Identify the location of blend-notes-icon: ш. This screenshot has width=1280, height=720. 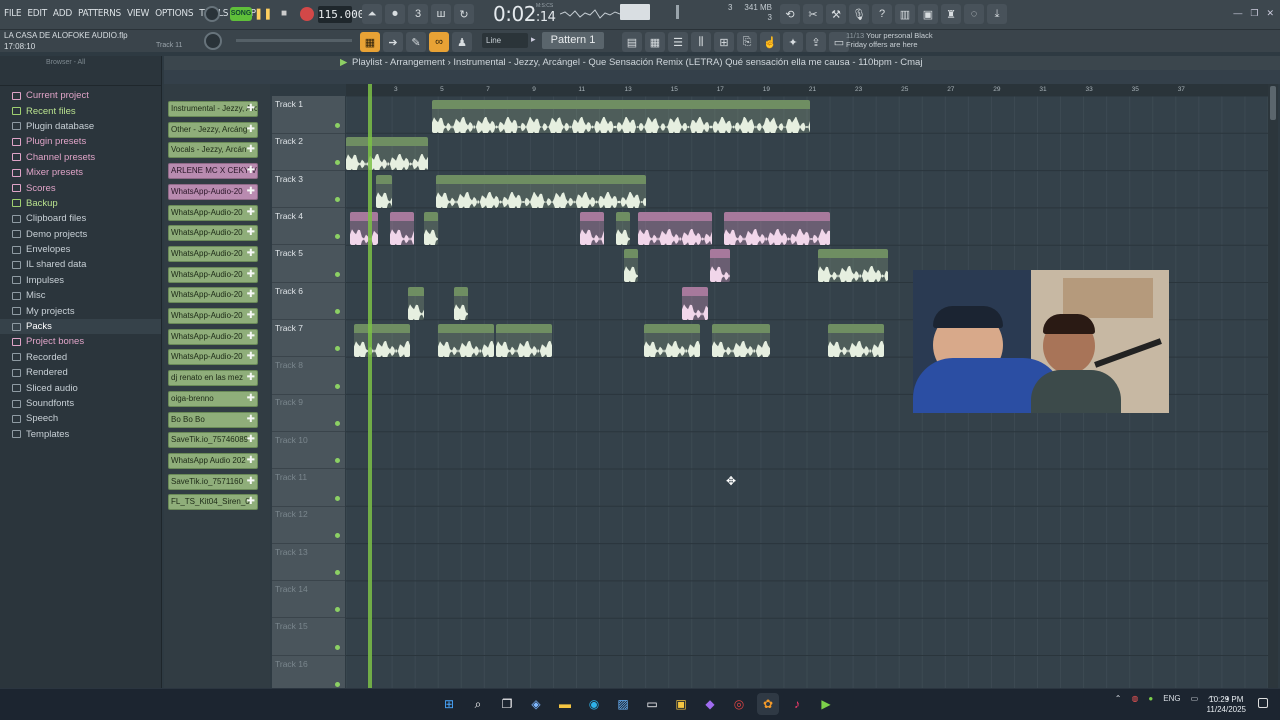
(441, 14).